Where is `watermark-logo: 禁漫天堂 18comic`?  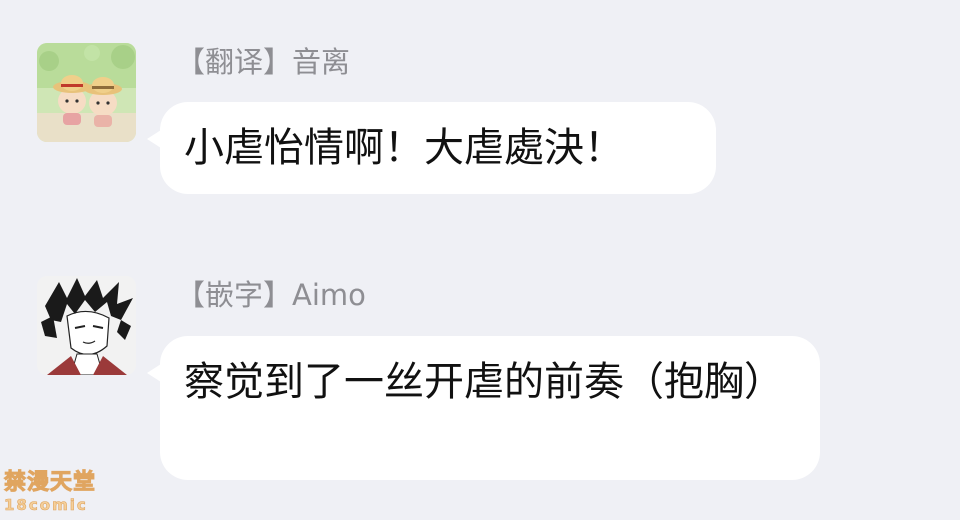
watermark-logo: 禁漫天堂 18comic is located at coordinates (56, 494).